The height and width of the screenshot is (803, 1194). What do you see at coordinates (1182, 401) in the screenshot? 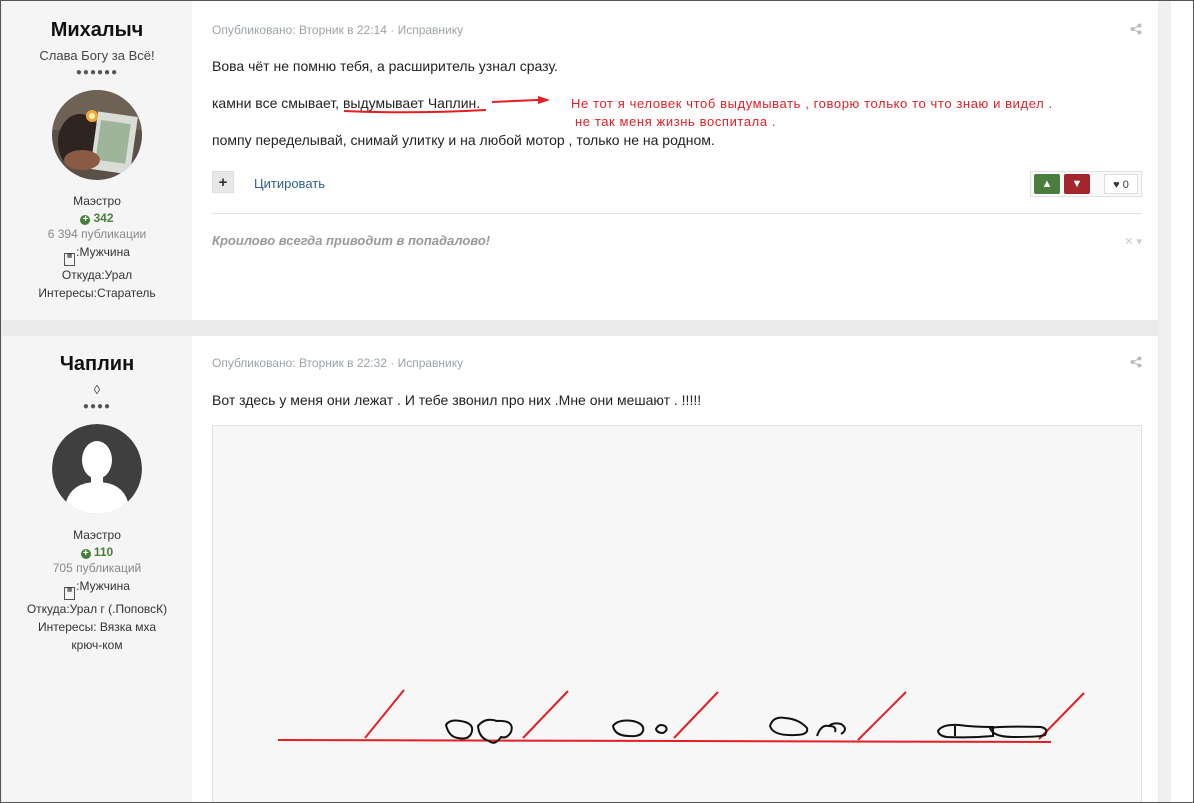
I see `page-margin` at bounding box center [1182, 401].